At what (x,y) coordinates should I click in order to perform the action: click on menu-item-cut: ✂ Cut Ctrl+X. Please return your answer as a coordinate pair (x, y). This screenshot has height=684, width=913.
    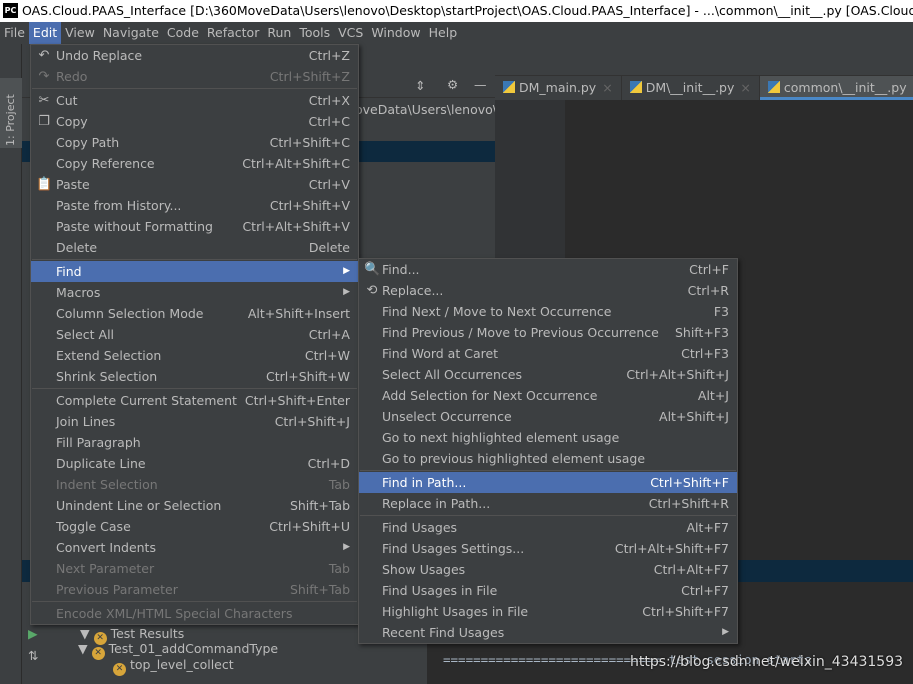
    Looking at the image, I should click on (194, 100).